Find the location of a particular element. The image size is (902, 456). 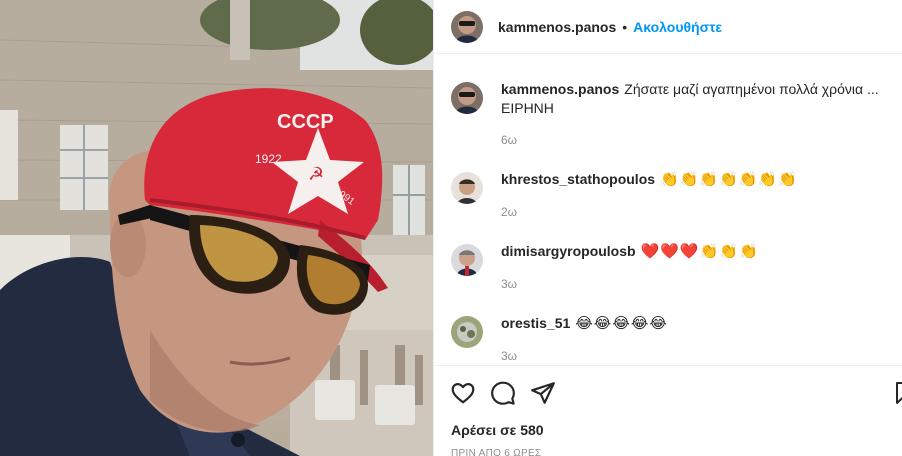

svg-text: CCCP is located at coordinates (305, 122).